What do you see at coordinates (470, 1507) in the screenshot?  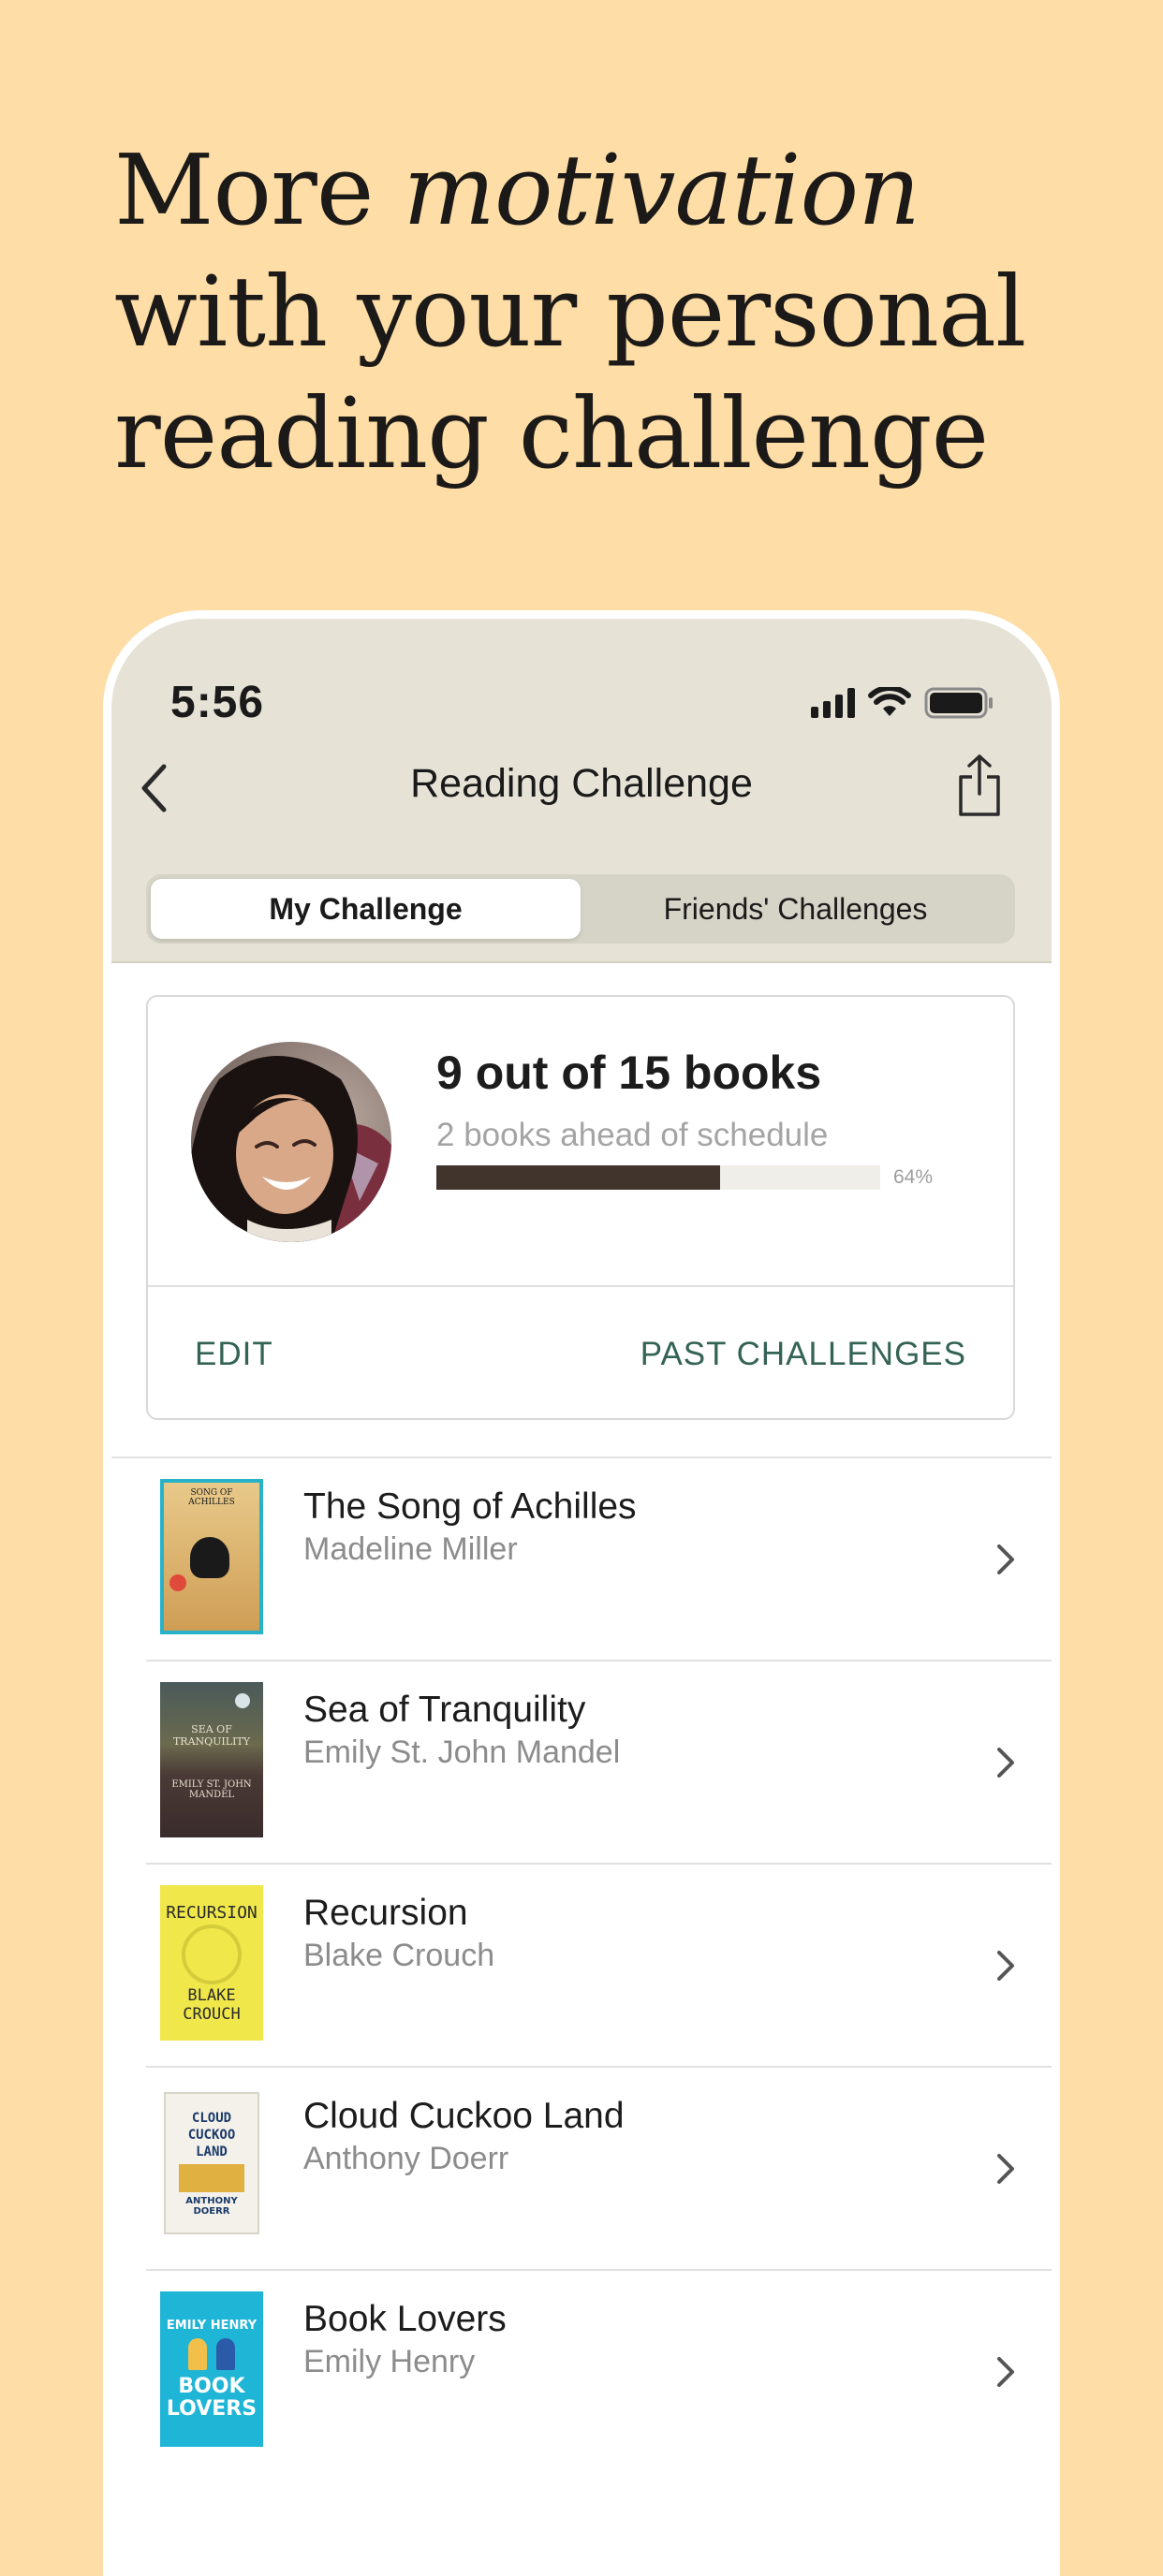 I see `book-title: The Song of Achilles` at bounding box center [470, 1507].